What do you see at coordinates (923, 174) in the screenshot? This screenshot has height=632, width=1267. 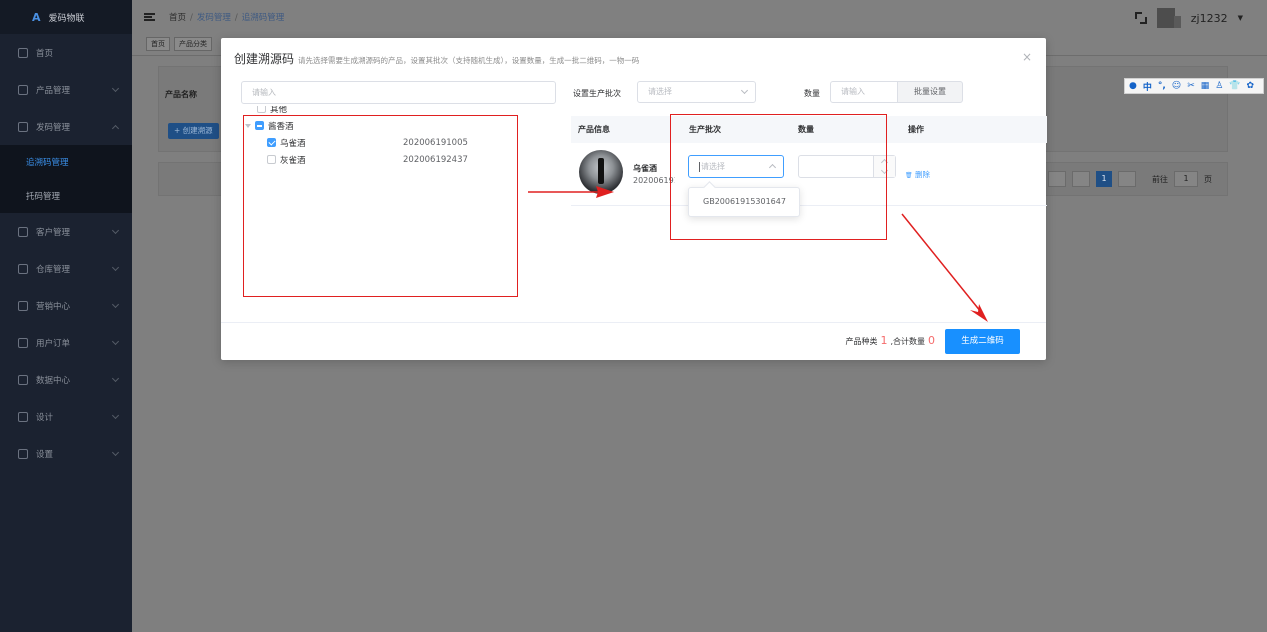 I see `delete-label: 删除` at bounding box center [923, 174].